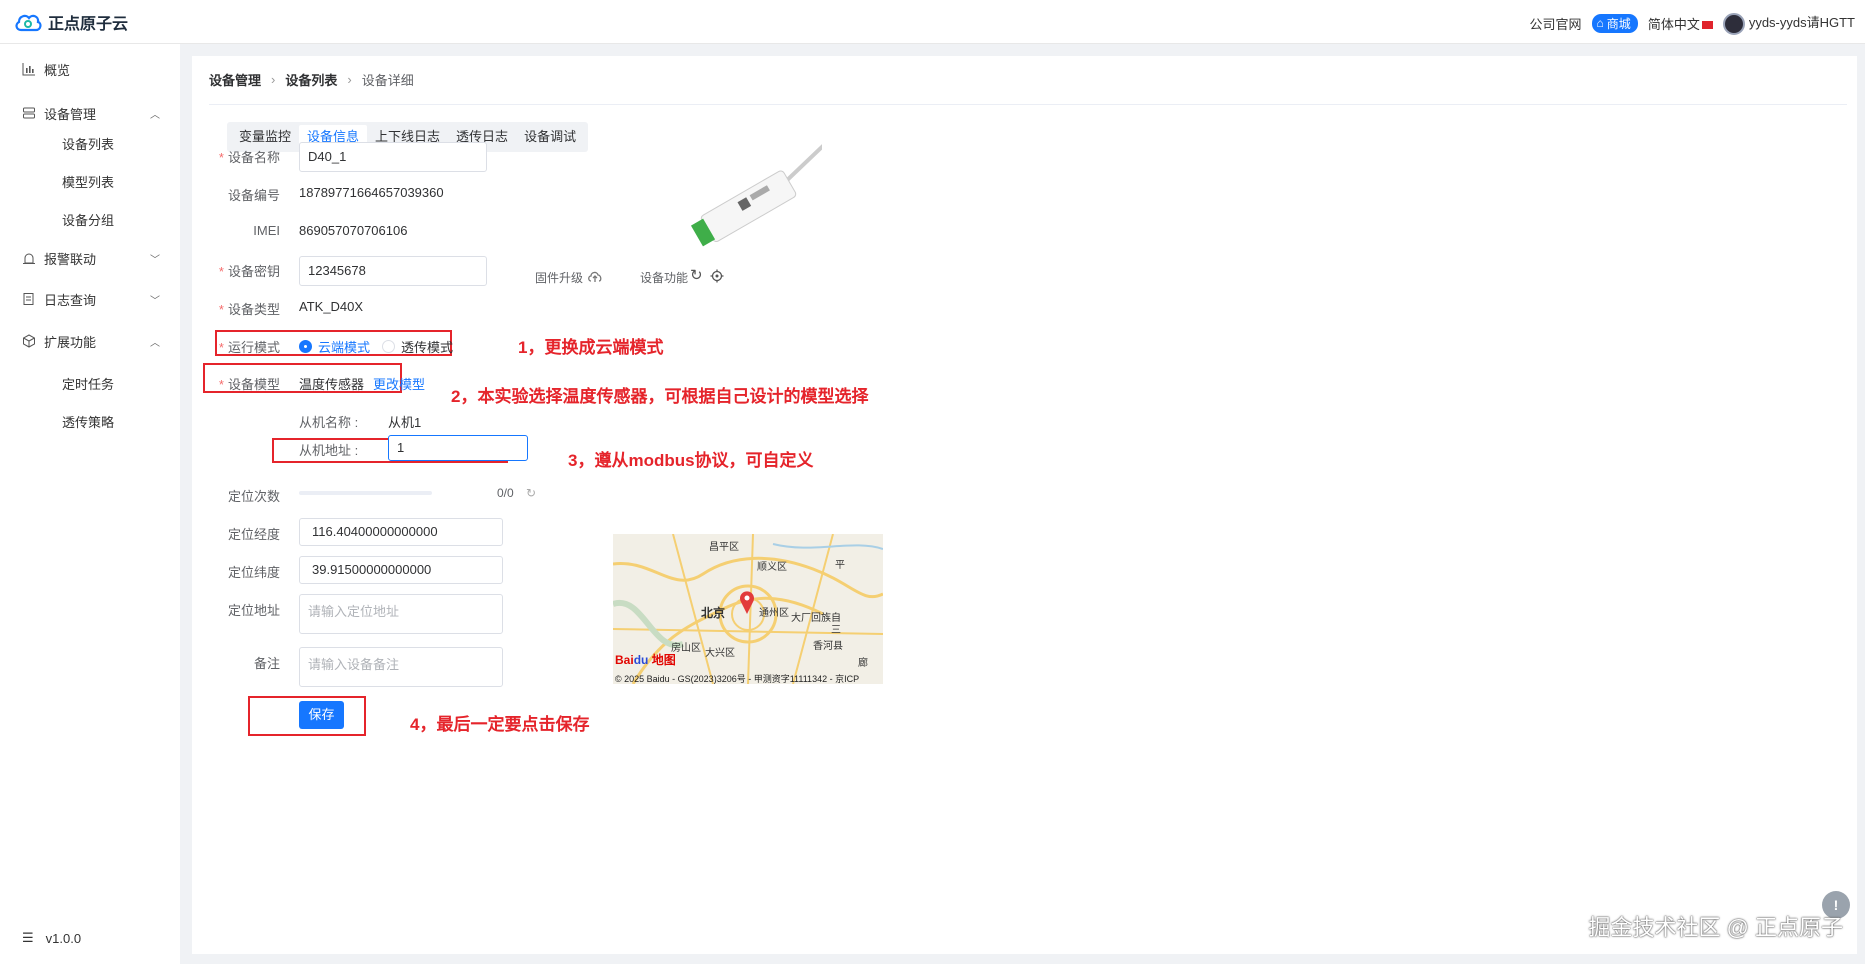 This screenshot has height=964, width=1865. Describe the element at coordinates (253, 496) in the screenshot. I see `locate-count-label: 定位次数` at that location.